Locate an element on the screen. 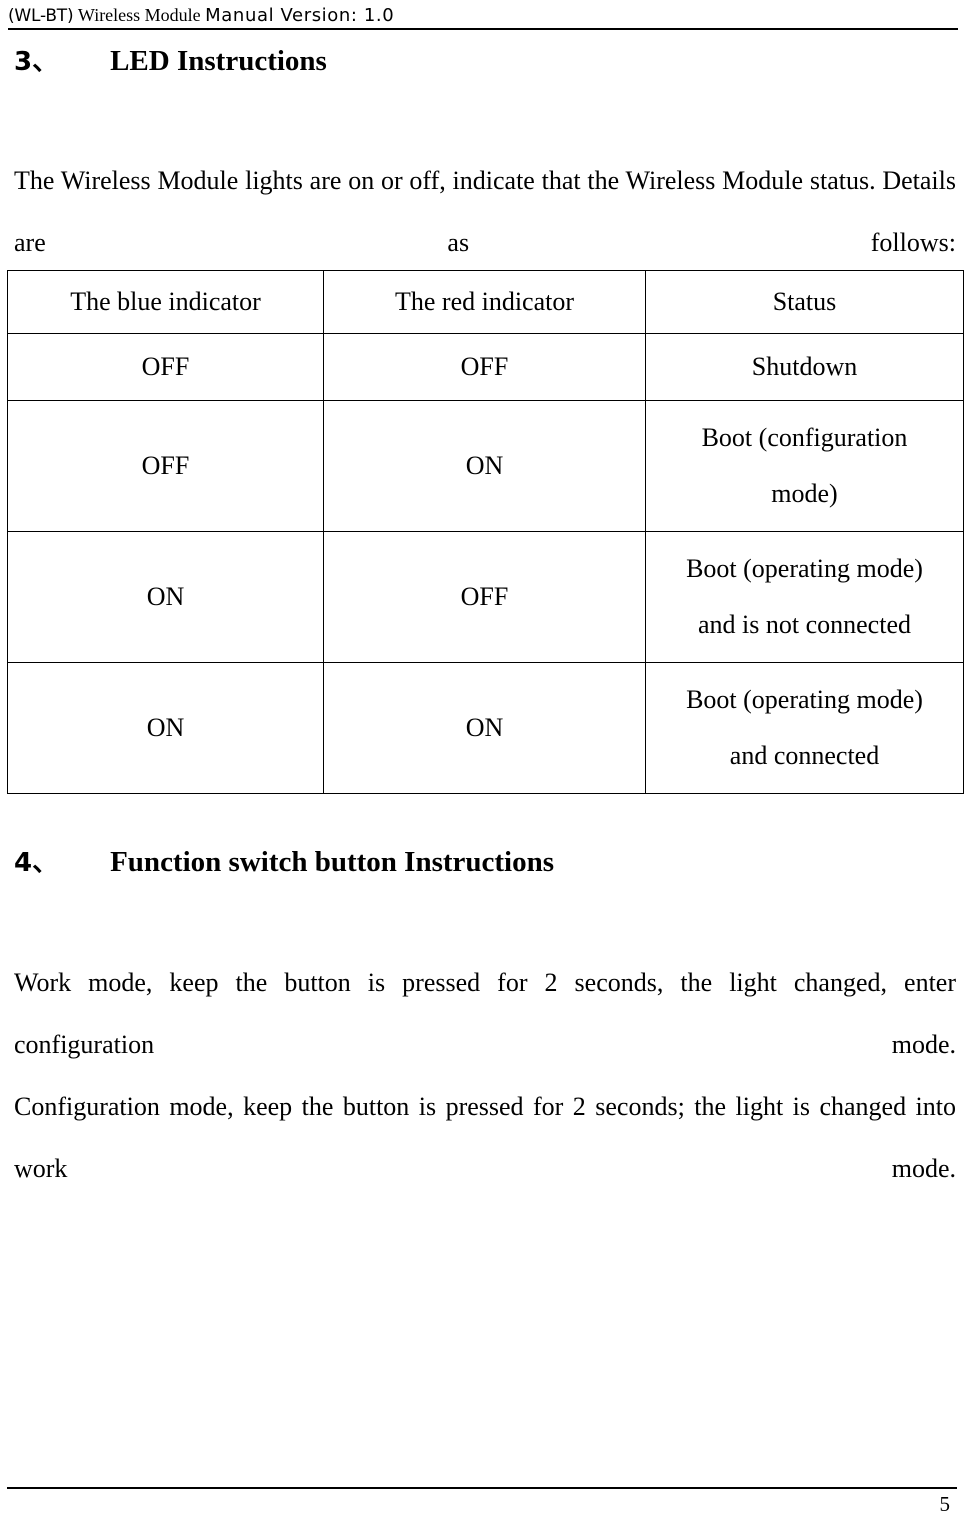  cell-status-line-2: and is not connected is located at coordinates (804, 624).